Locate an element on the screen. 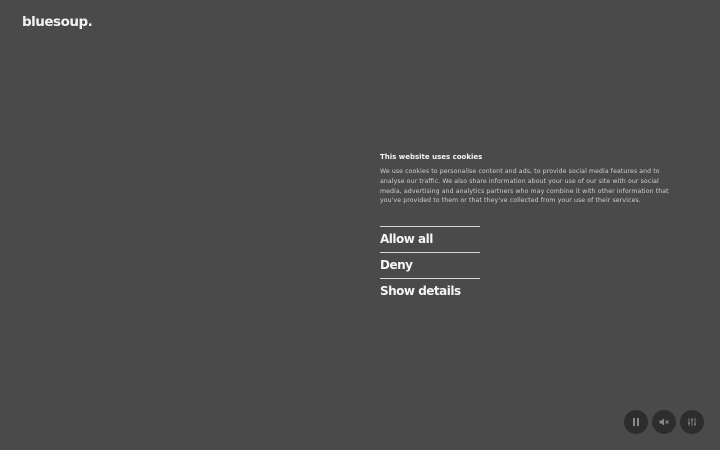 The width and height of the screenshot is (720, 450). deny-button: Deny is located at coordinates (430, 265).